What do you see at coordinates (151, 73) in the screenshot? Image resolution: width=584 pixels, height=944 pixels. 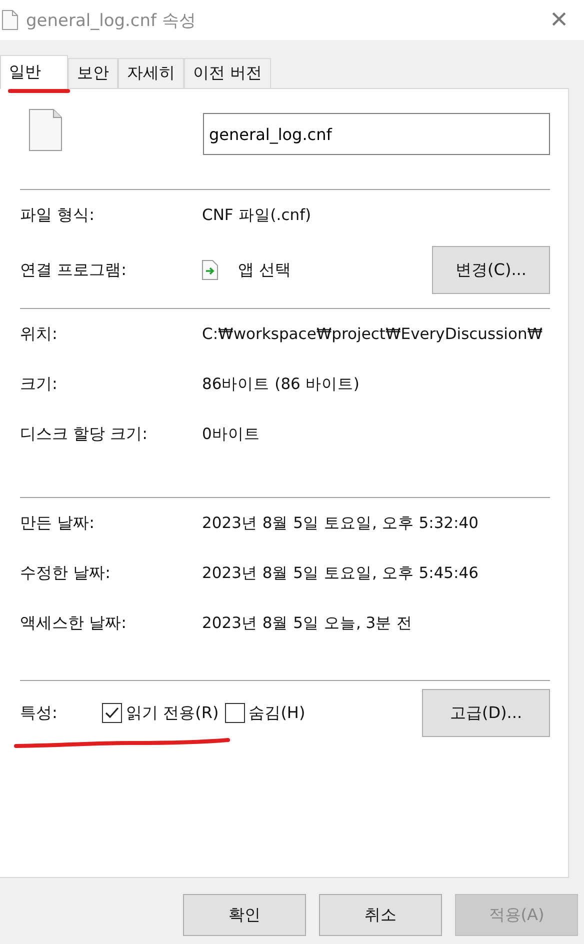 I see `tab: 자세히` at bounding box center [151, 73].